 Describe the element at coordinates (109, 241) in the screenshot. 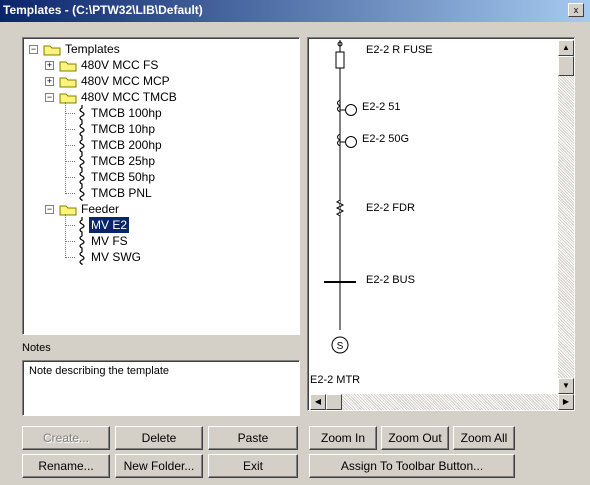

I see `tree-item-label: MV FS` at that location.